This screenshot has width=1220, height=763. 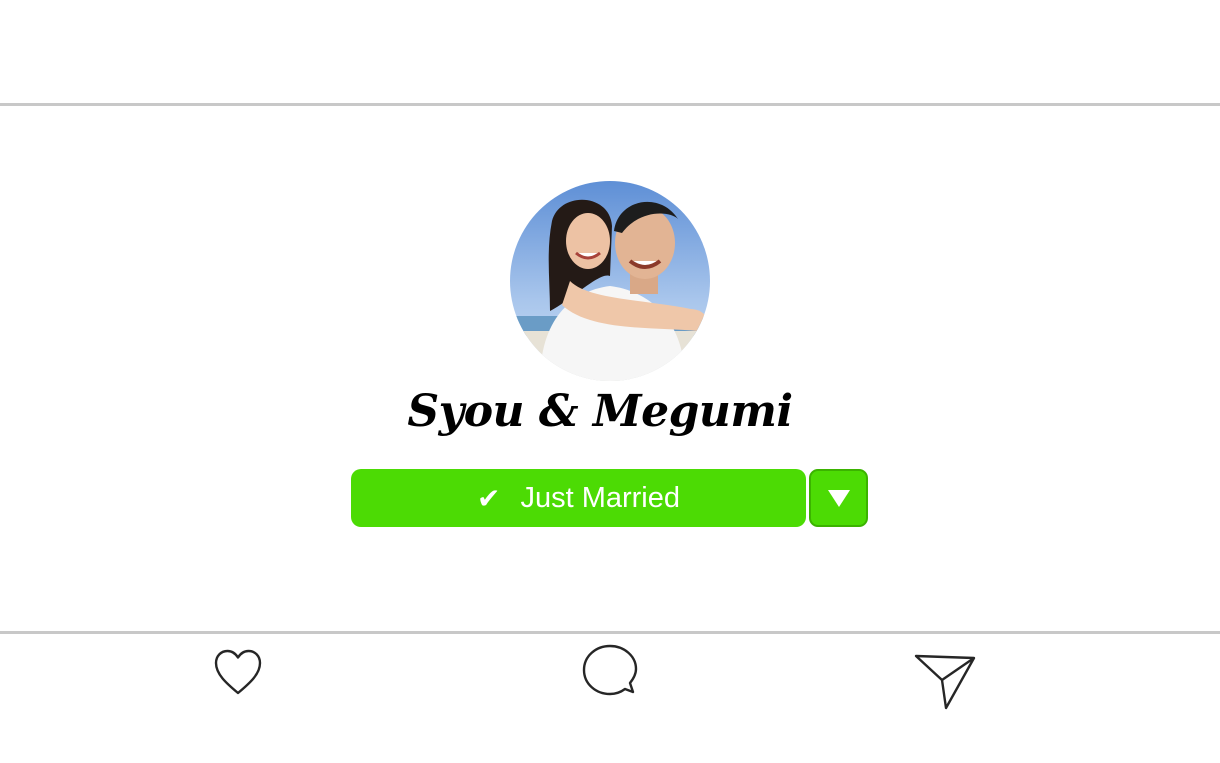 What do you see at coordinates (610, 104) in the screenshot?
I see `top-divider` at bounding box center [610, 104].